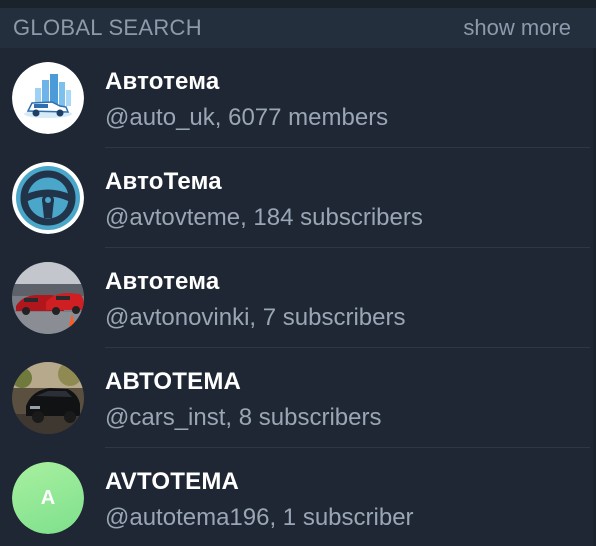 This screenshot has width=596, height=546. I want to click on result-subtitle: @cars_inst, 8 subscribers, so click(243, 417).